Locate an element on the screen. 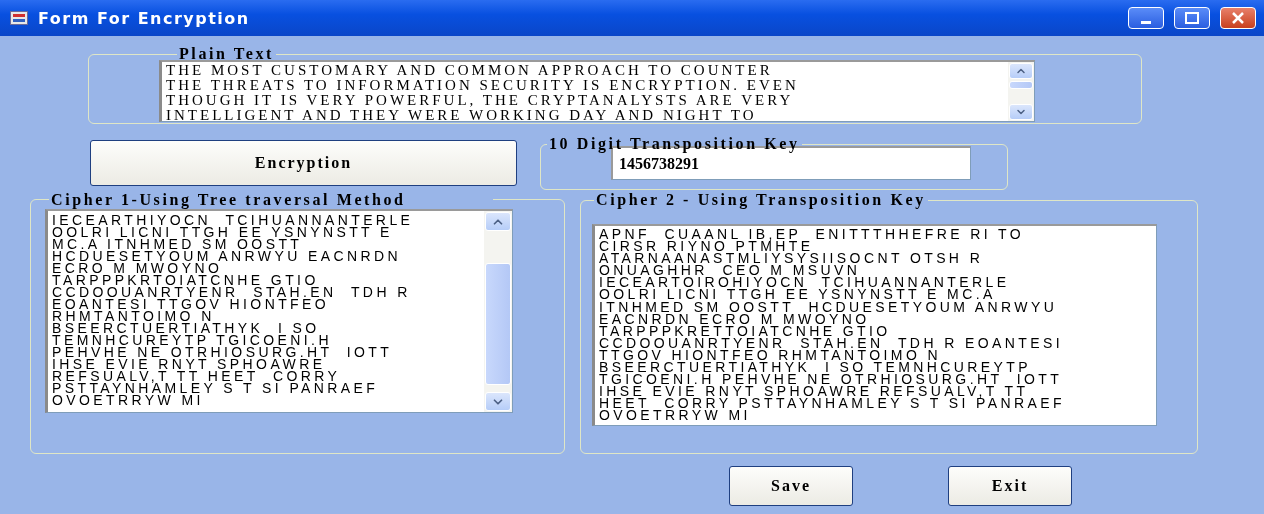 Image resolution: width=1264 pixels, height=514 pixels. minimize-icon is located at coordinates (1146, 22).